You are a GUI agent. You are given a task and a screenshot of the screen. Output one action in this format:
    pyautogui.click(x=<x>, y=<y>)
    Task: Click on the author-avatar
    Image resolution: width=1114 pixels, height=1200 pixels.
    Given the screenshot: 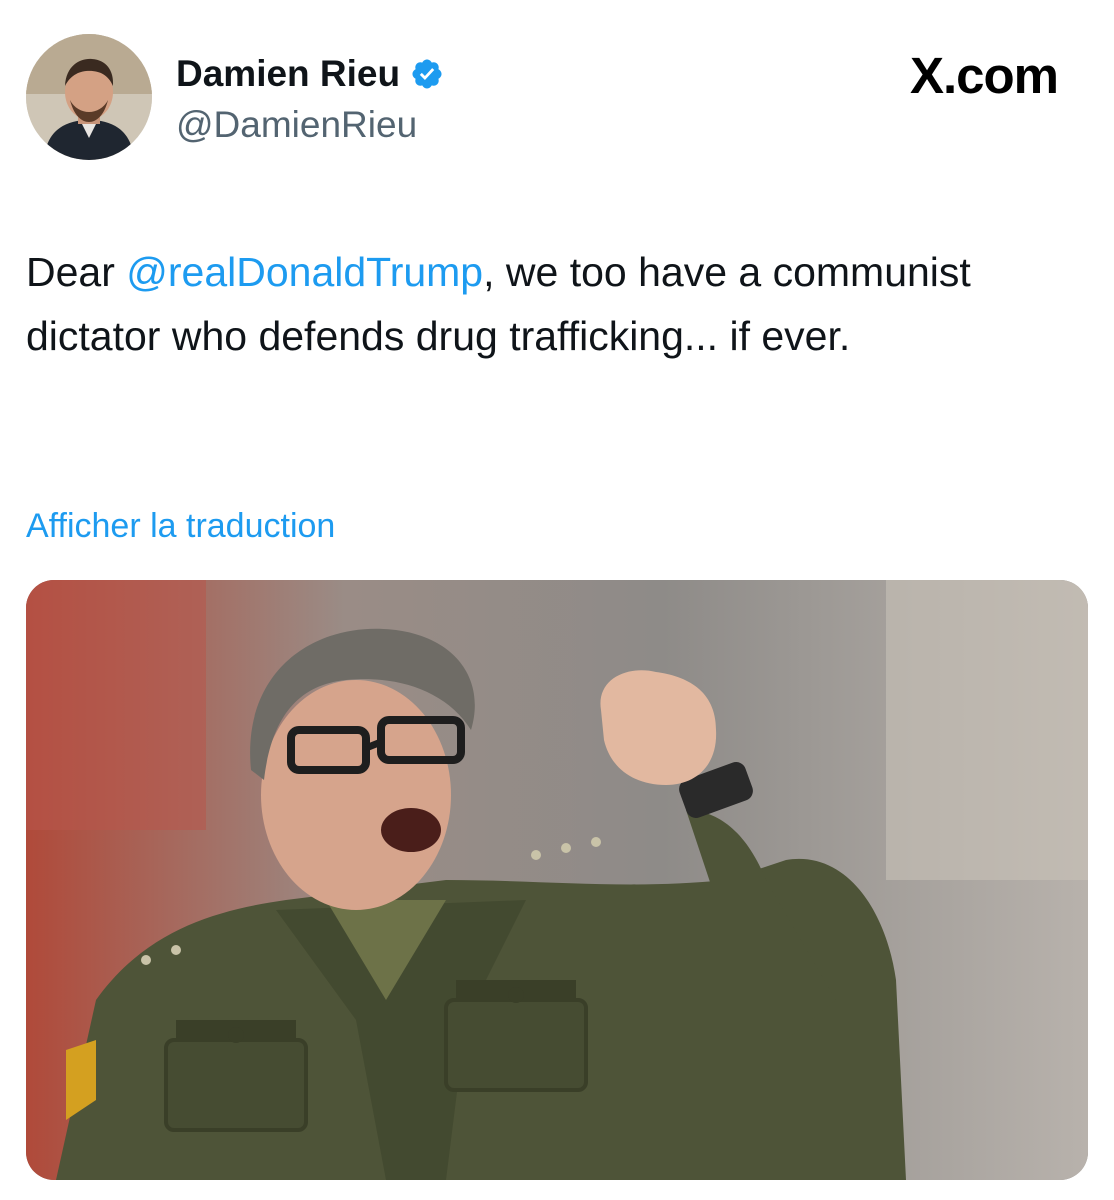 What is the action you would take?
    pyautogui.click(x=89, y=97)
    